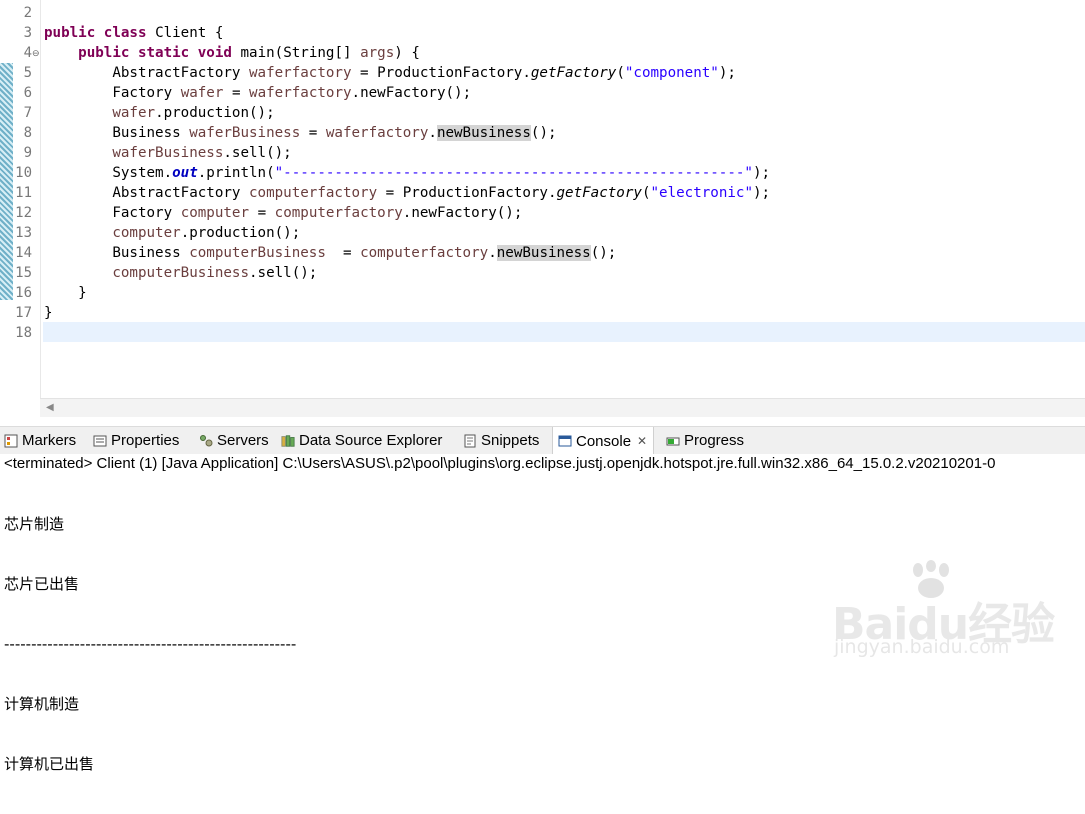  Describe the element at coordinates (283, 273) in the screenshot. I see `code-text: .sell();` at that location.